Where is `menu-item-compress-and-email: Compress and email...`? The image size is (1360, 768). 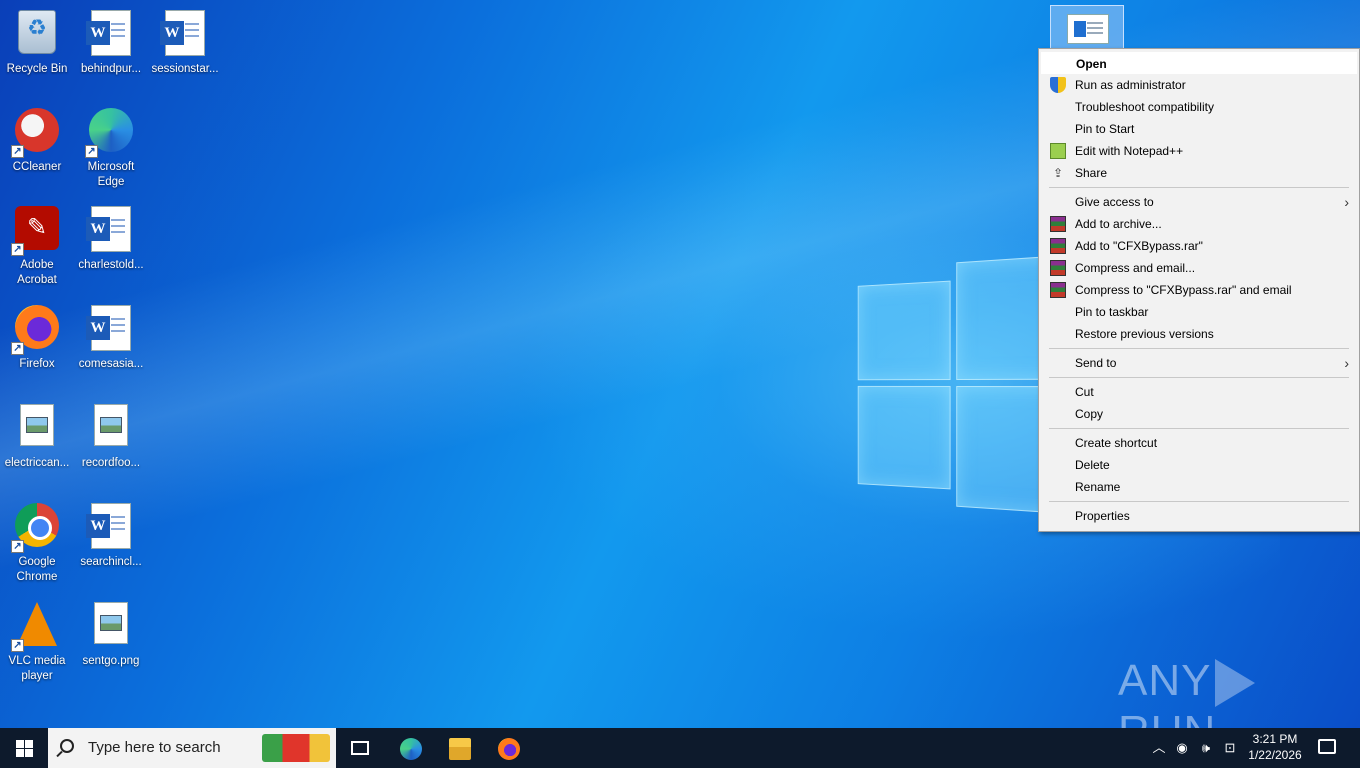 menu-item-compress-and-email: Compress and email... is located at coordinates (1199, 268).